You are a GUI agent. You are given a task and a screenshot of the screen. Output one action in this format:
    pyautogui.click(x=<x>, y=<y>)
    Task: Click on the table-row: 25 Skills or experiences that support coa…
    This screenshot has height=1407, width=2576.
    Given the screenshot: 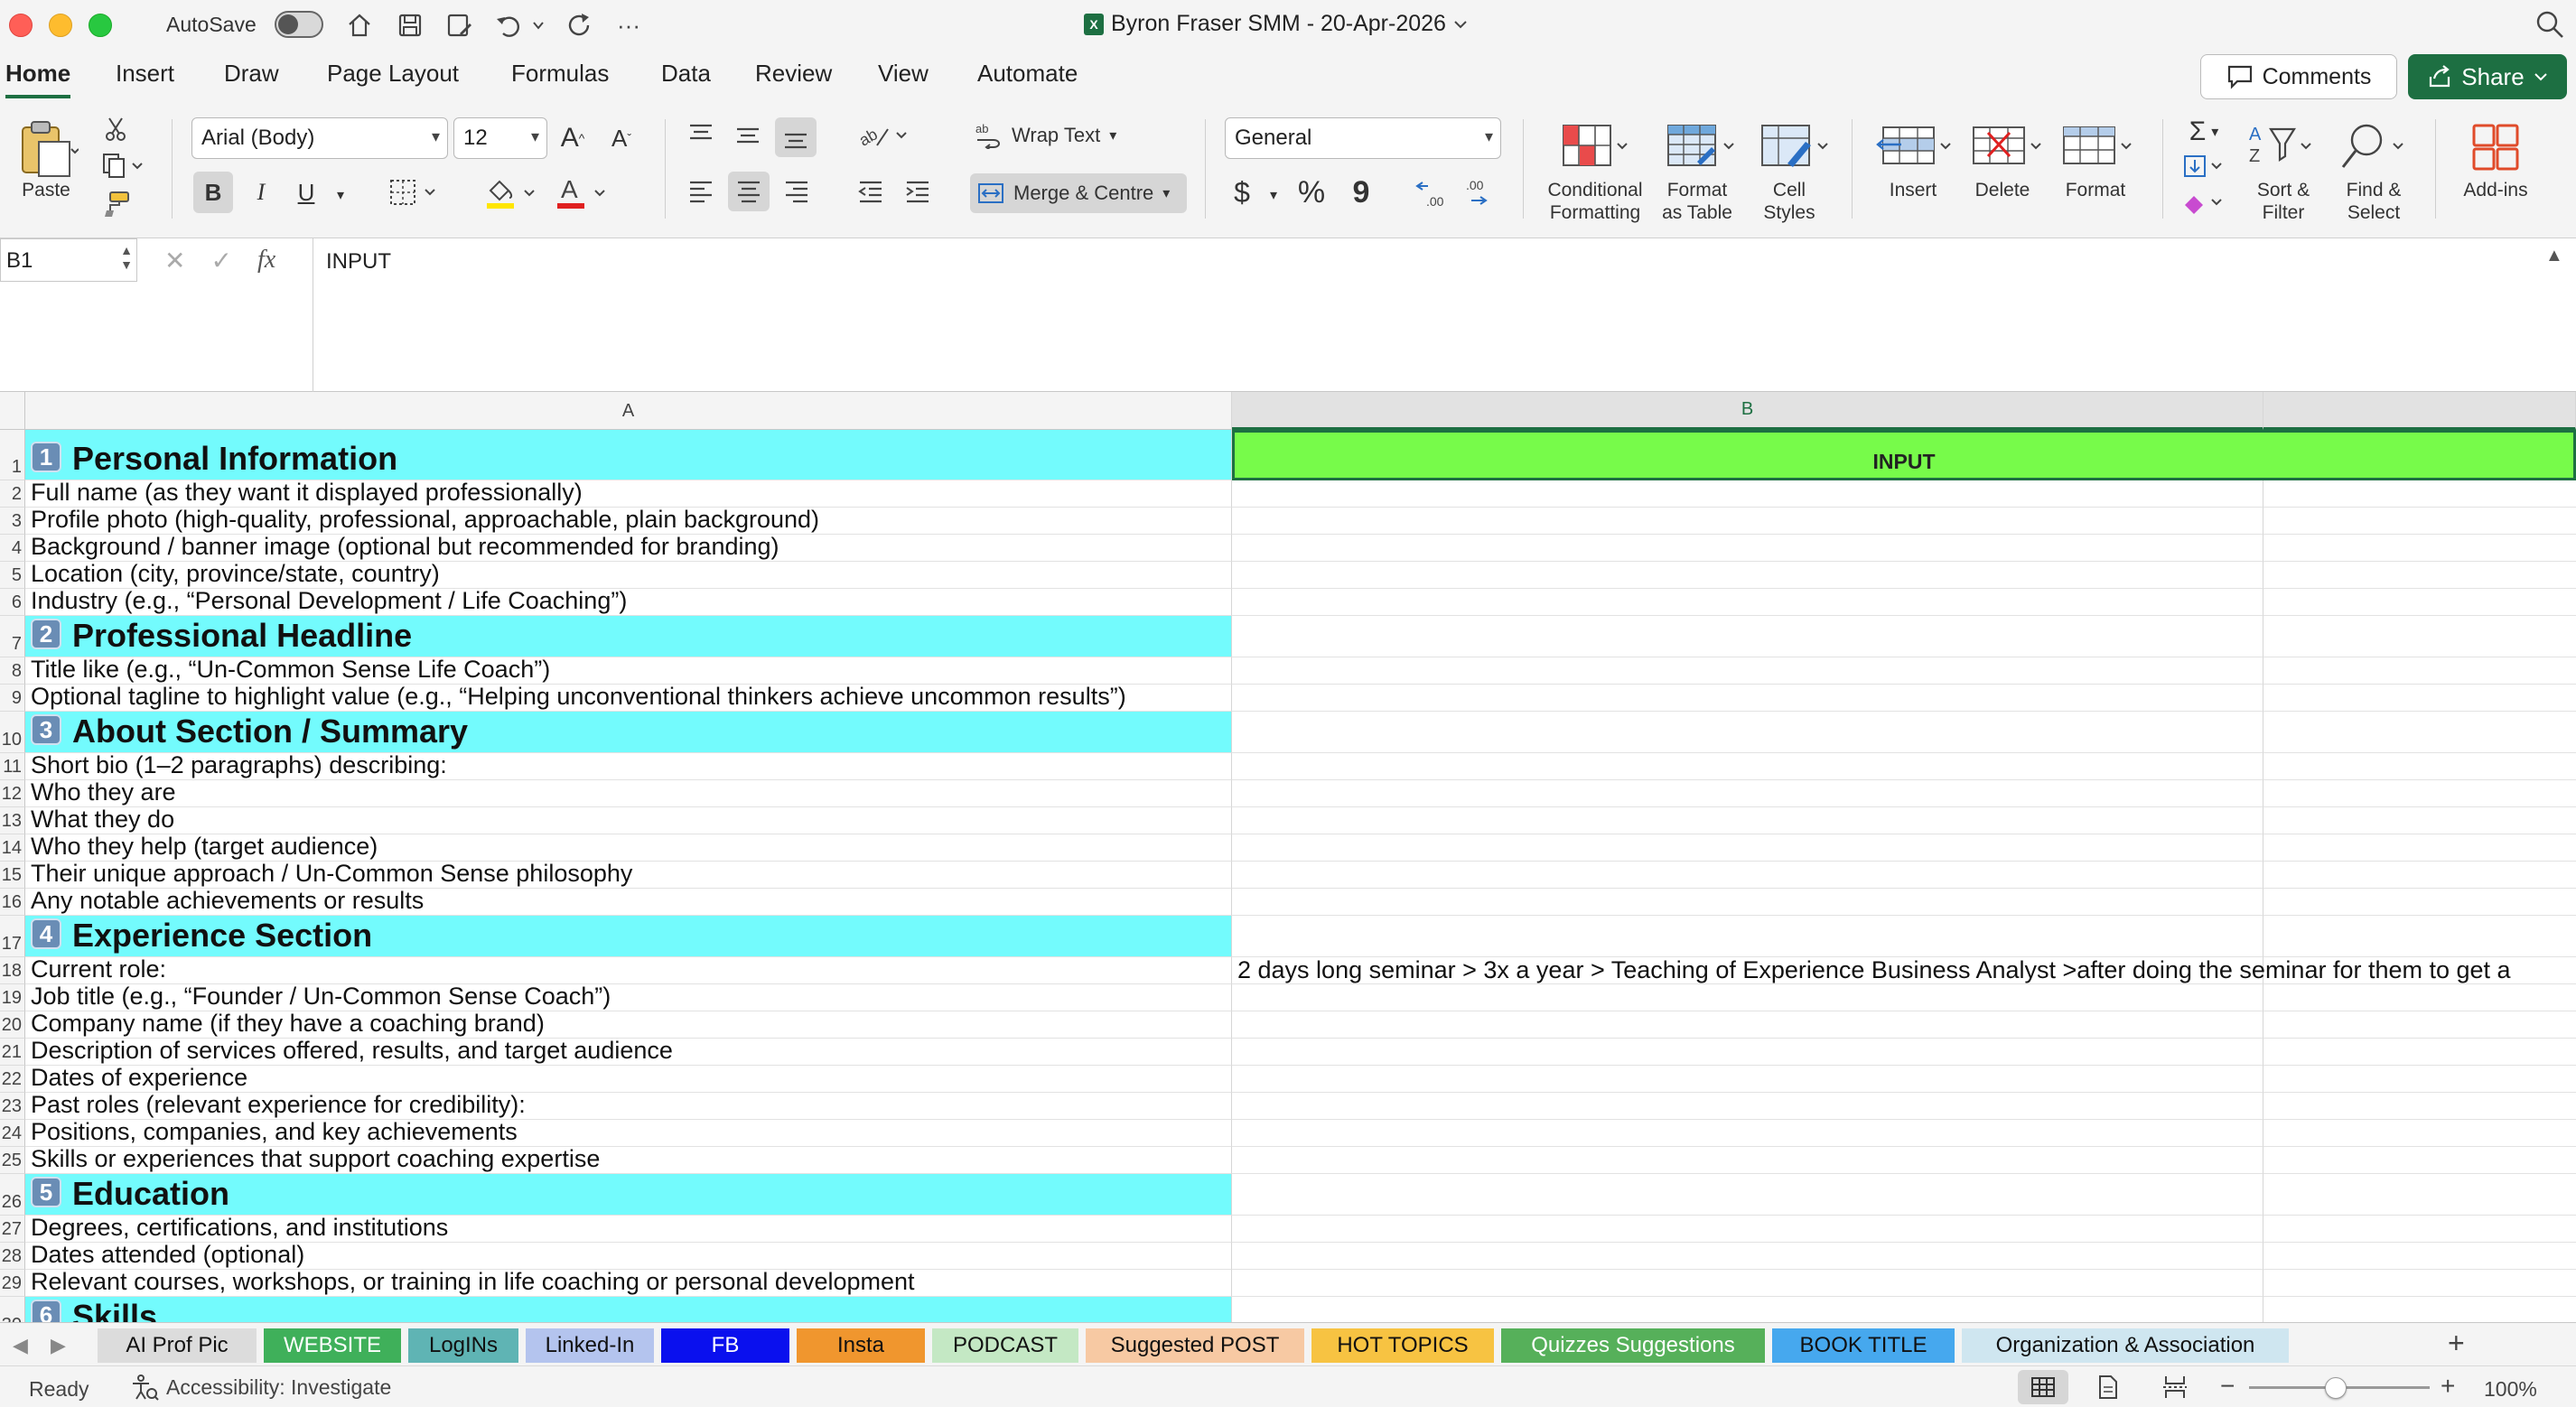 What is the action you would take?
    pyautogui.click(x=1288, y=1159)
    